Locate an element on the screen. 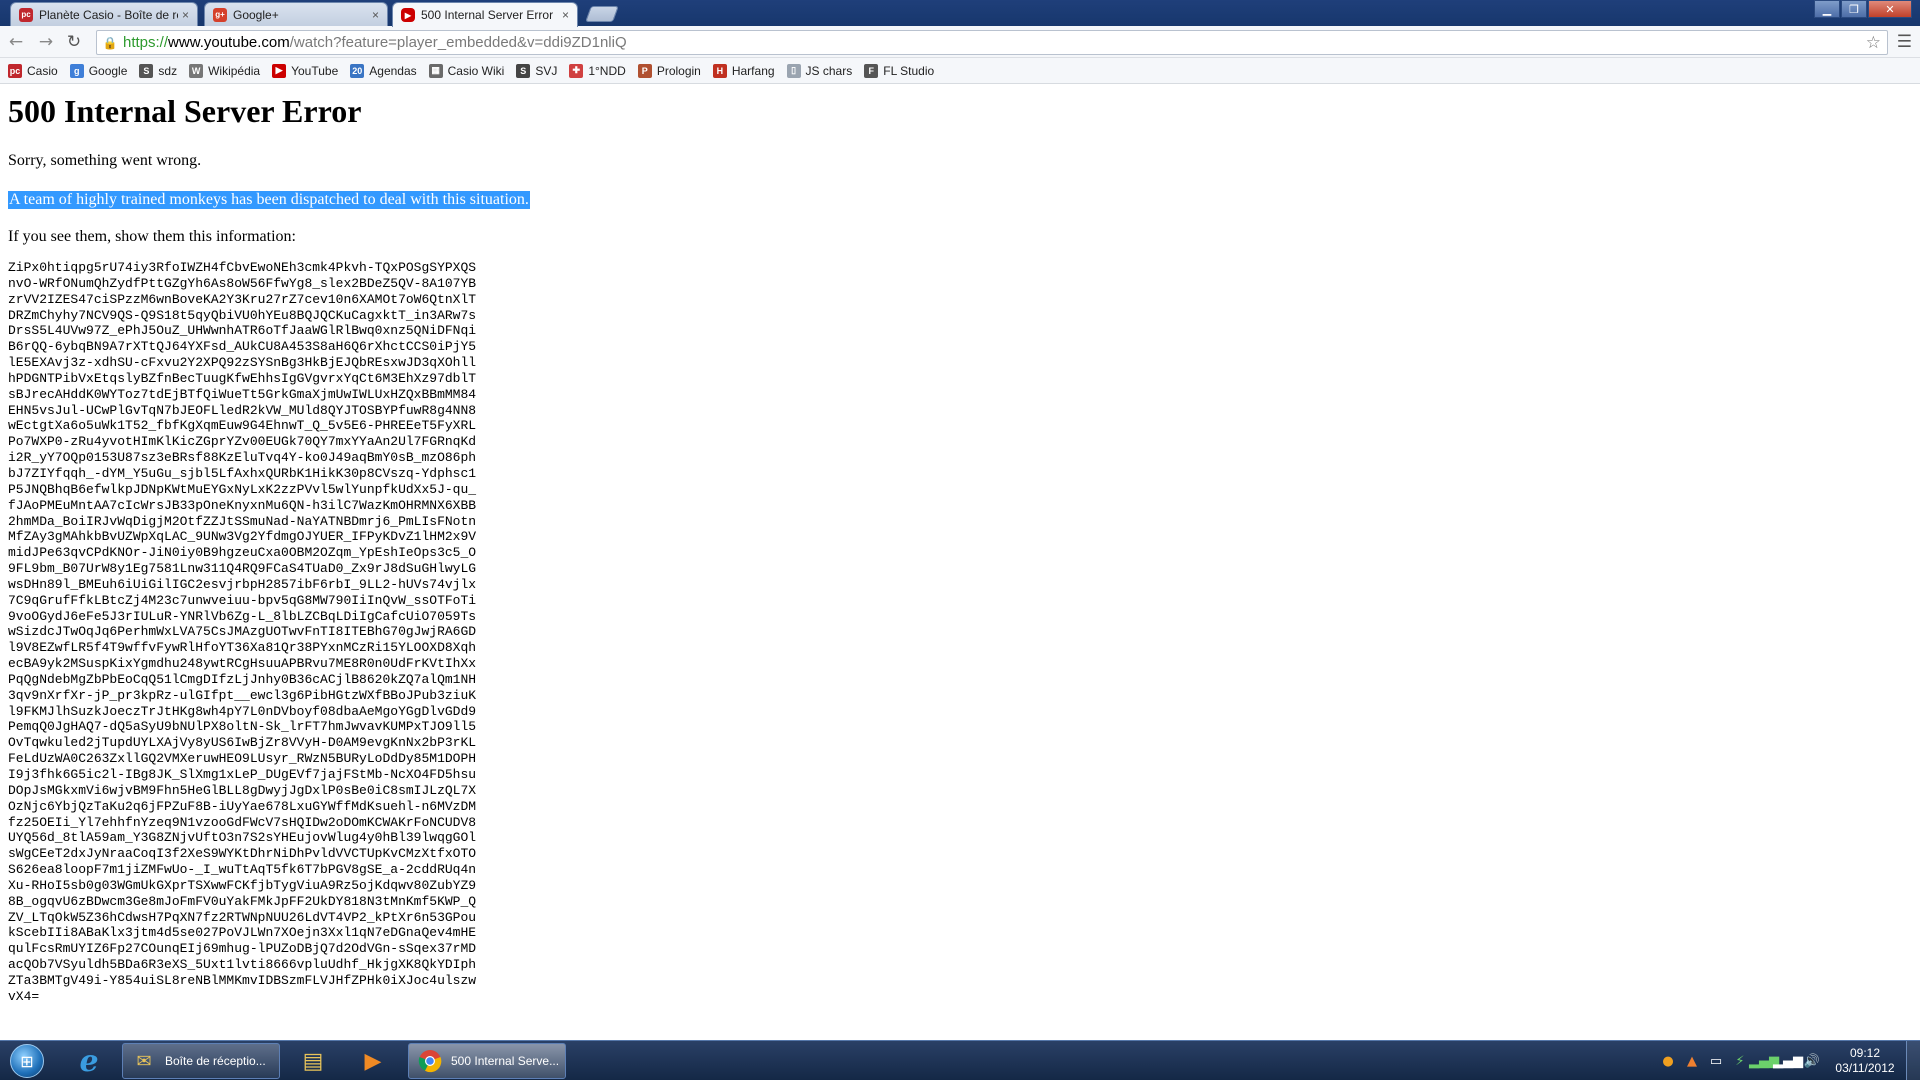  casio-wiki-icon: ▦ is located at coordinates (435, 70).